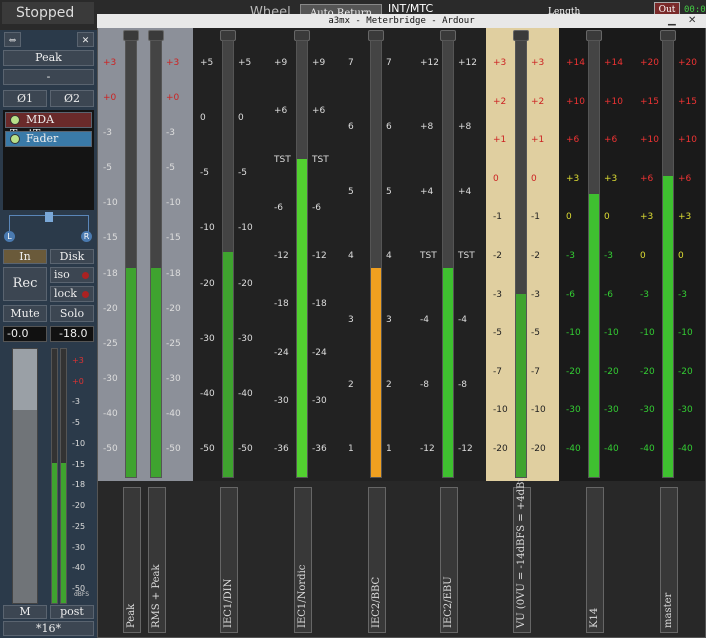 This screenshot has height=638, width=706. Describe the element at coordinates (25, 313) in the screenshot. I see `mute-button: Mute` at that location.